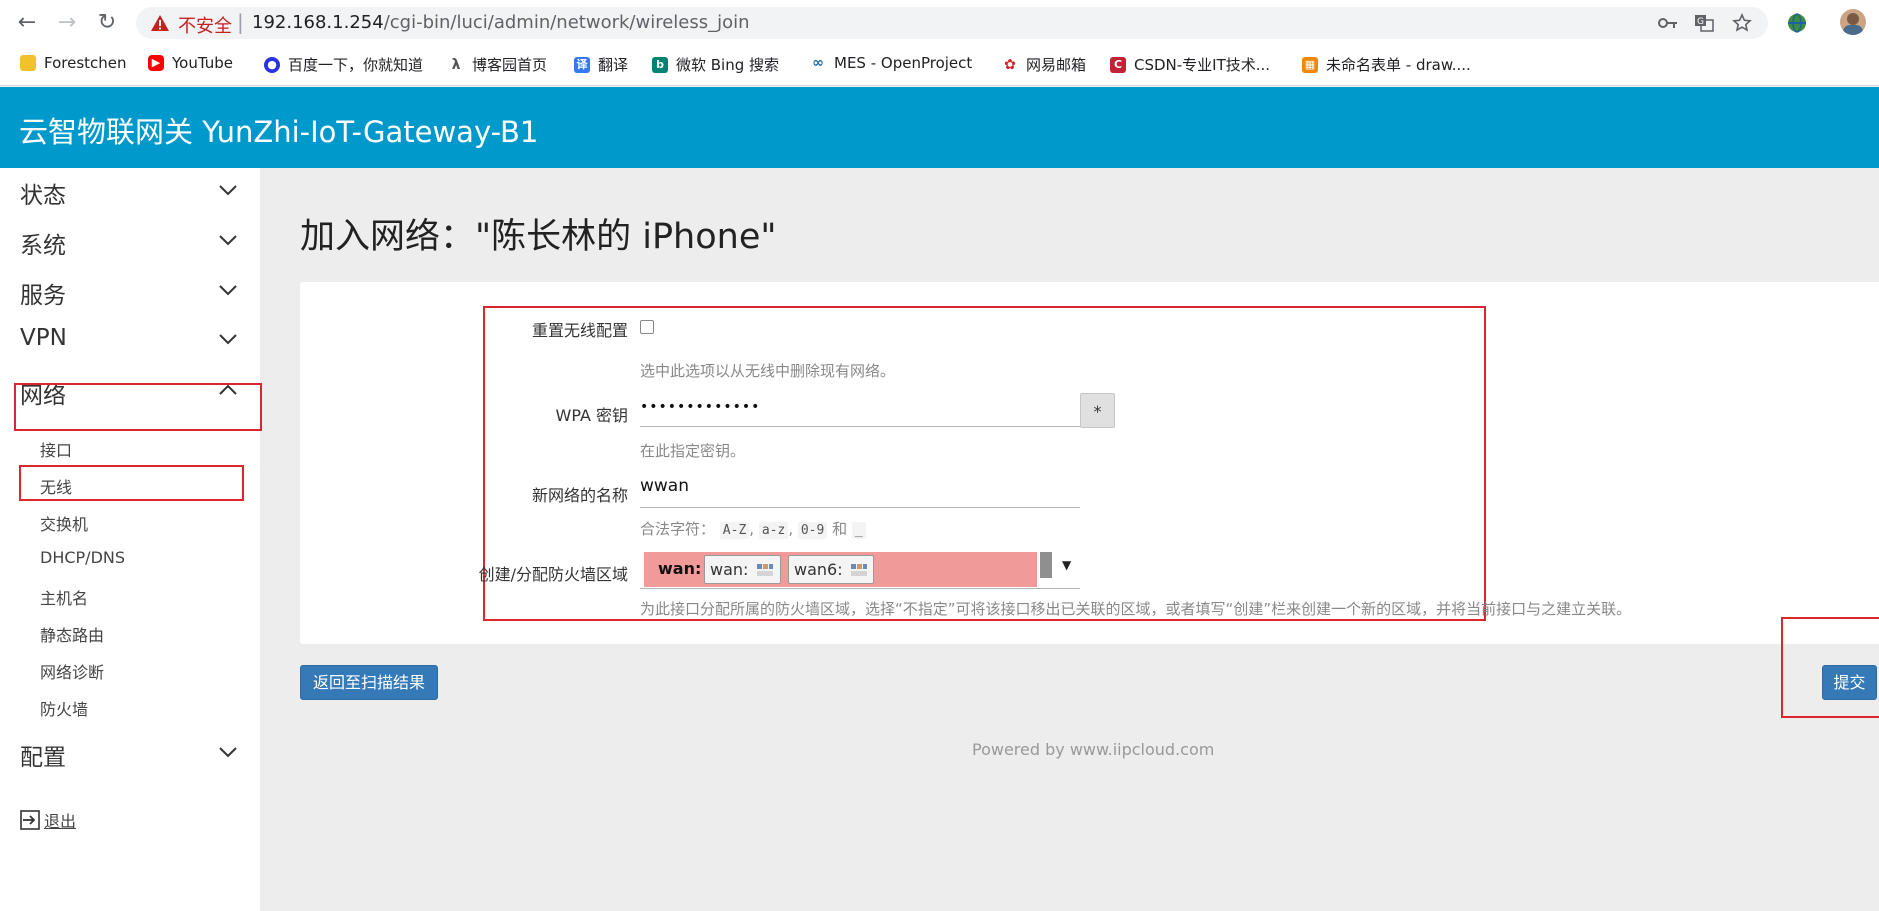 Image resolution: width=1879 pixels, height=911 pixels. Describe the element at coordinates (812, 530) in the screenshot. I see `help-code-digits: 0-9` at that location.